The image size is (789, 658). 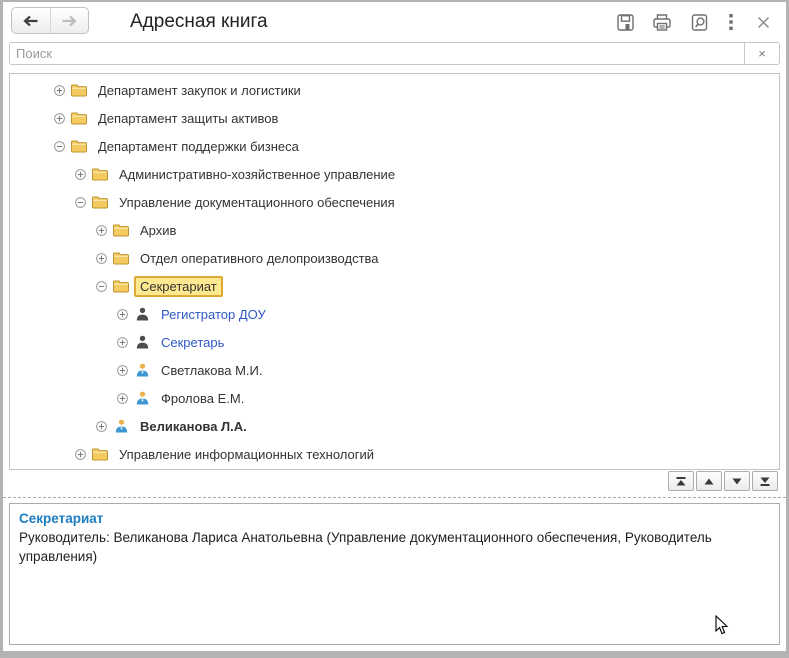 I want to click on tree-item-label: Департамент поддержки бизнеса, so click(x=198, y=146).